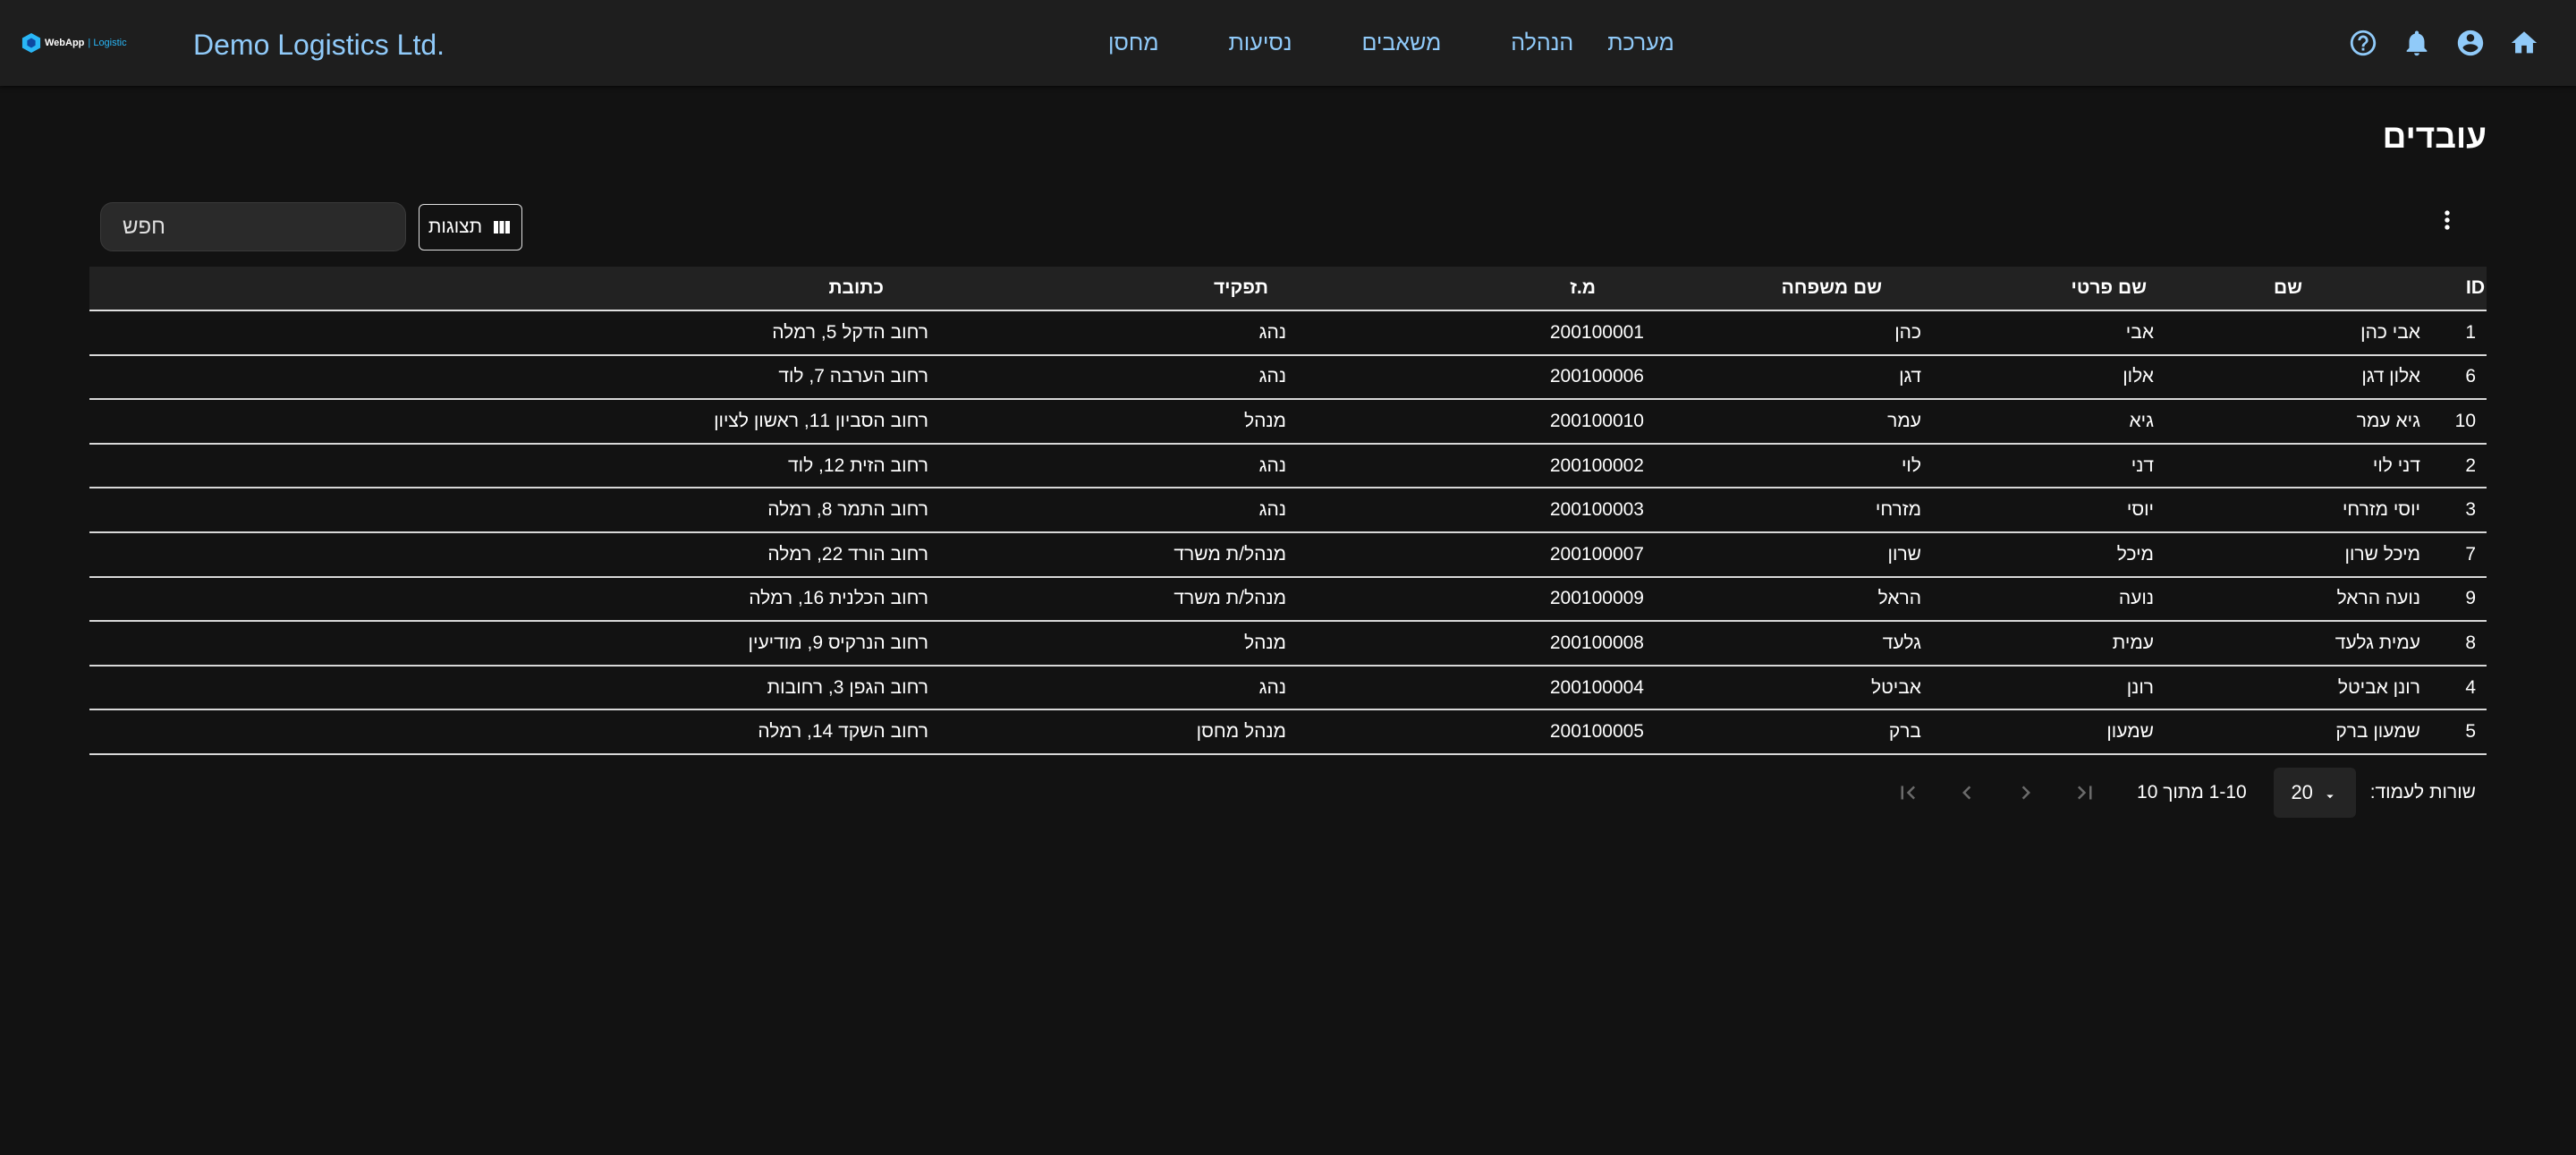 The image size is (2576, 1155). What do you see at coordinates (514, 732) in the screenshot?
I see `cell-address: רחוב השקד 14, רמלה` at bounding box center [514, 732].